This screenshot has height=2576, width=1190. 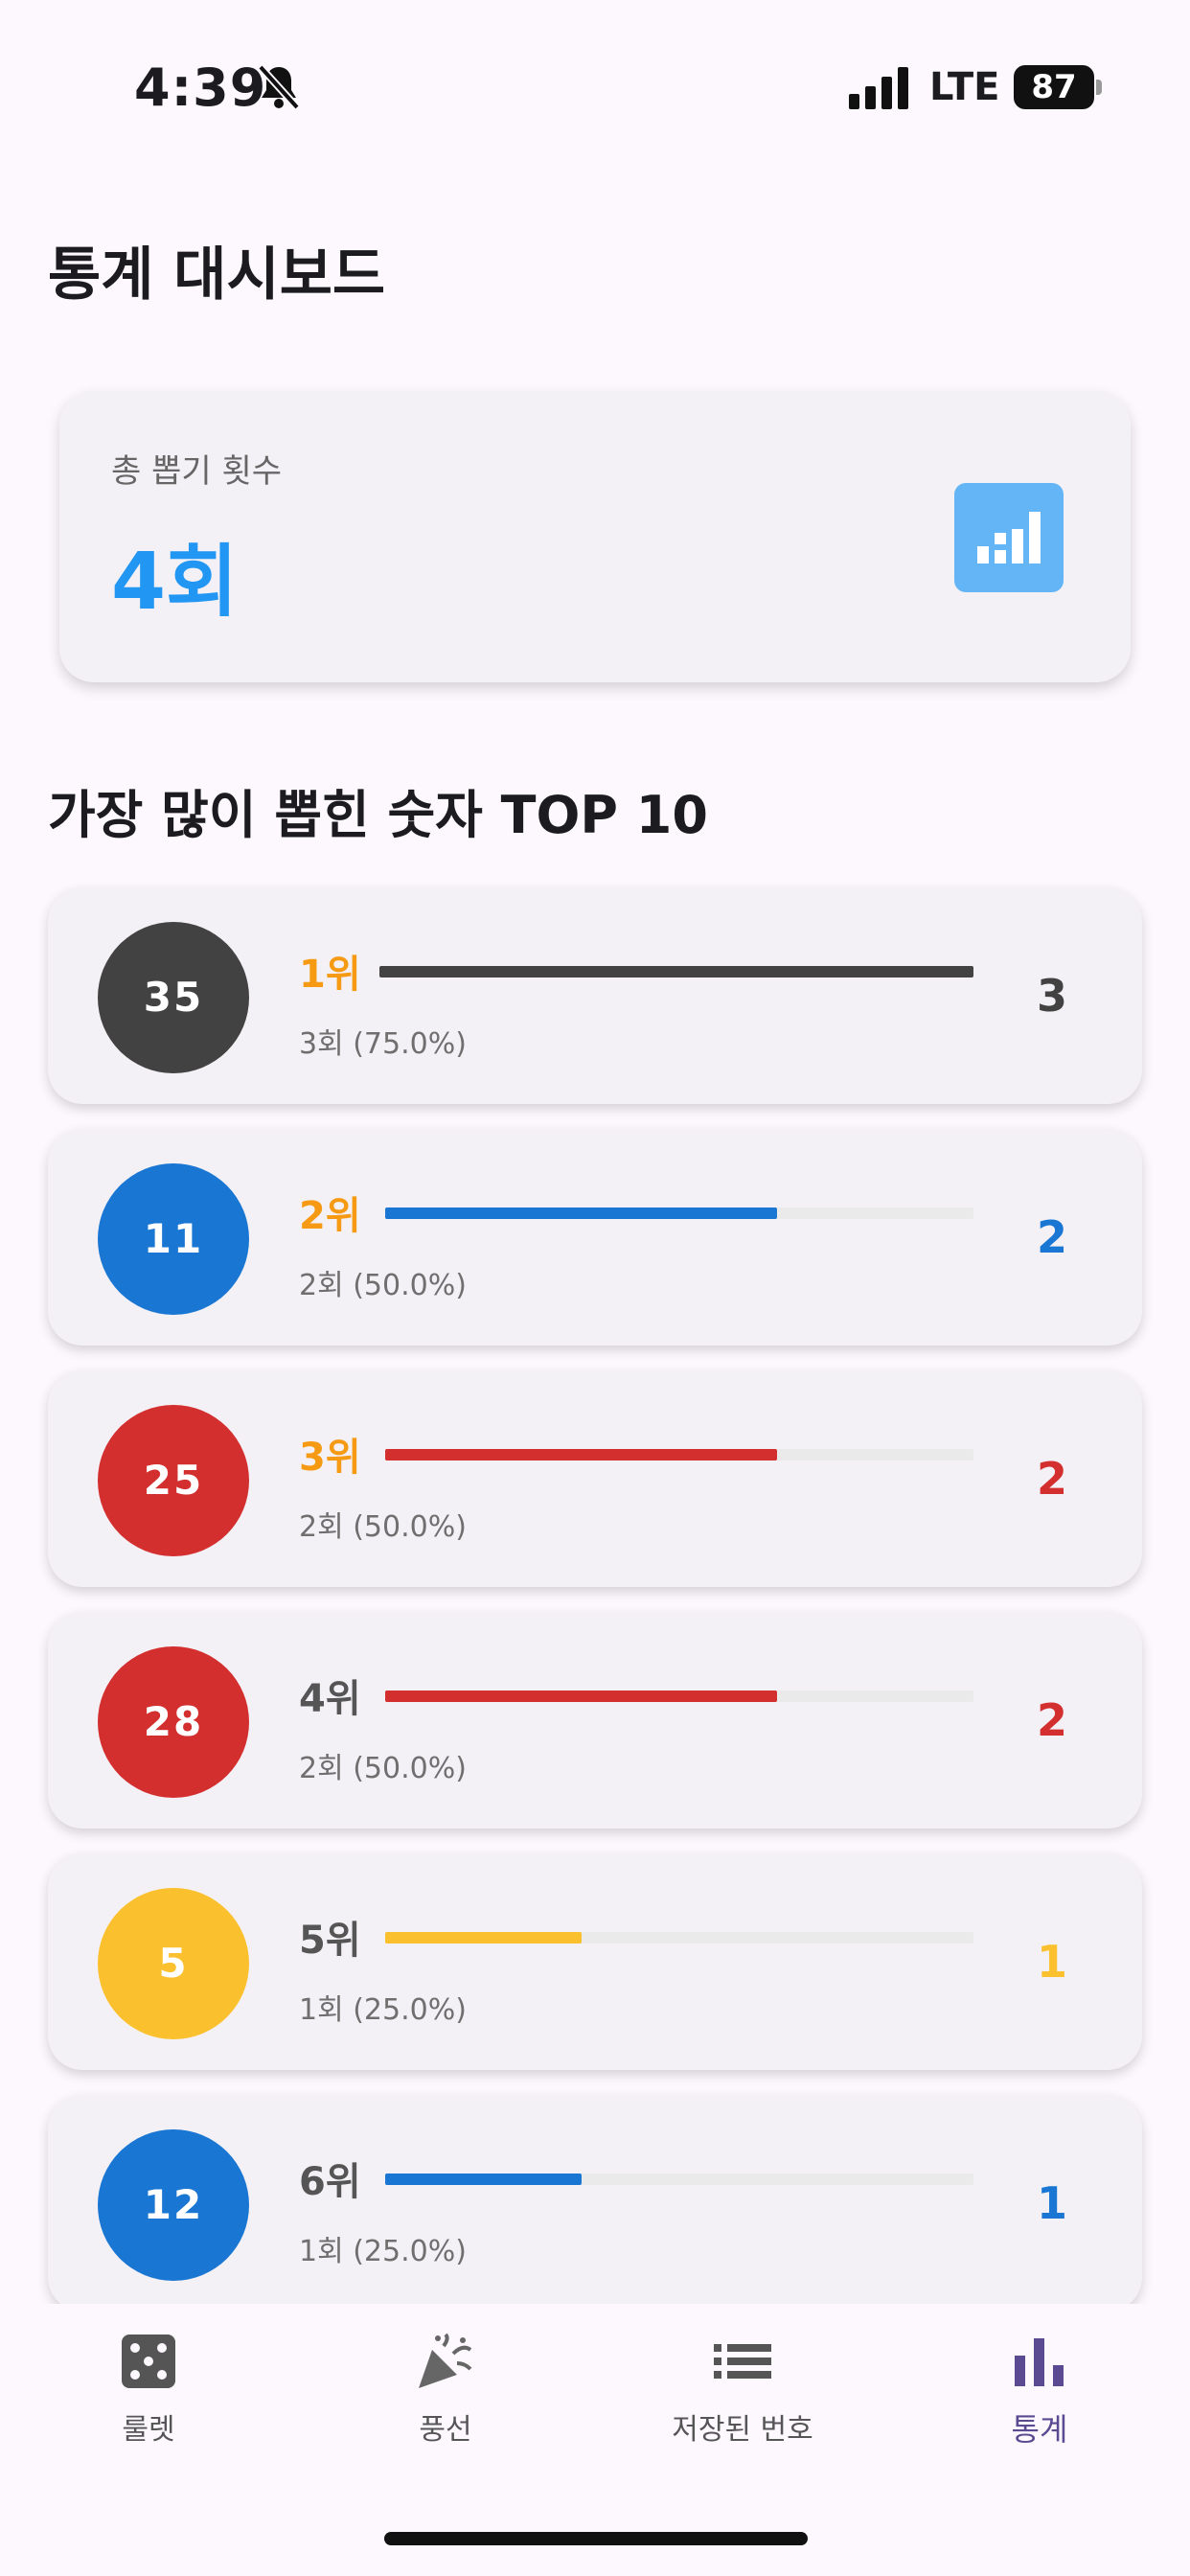 I want to click on bell-off-icon, so click(x=279, y=87).